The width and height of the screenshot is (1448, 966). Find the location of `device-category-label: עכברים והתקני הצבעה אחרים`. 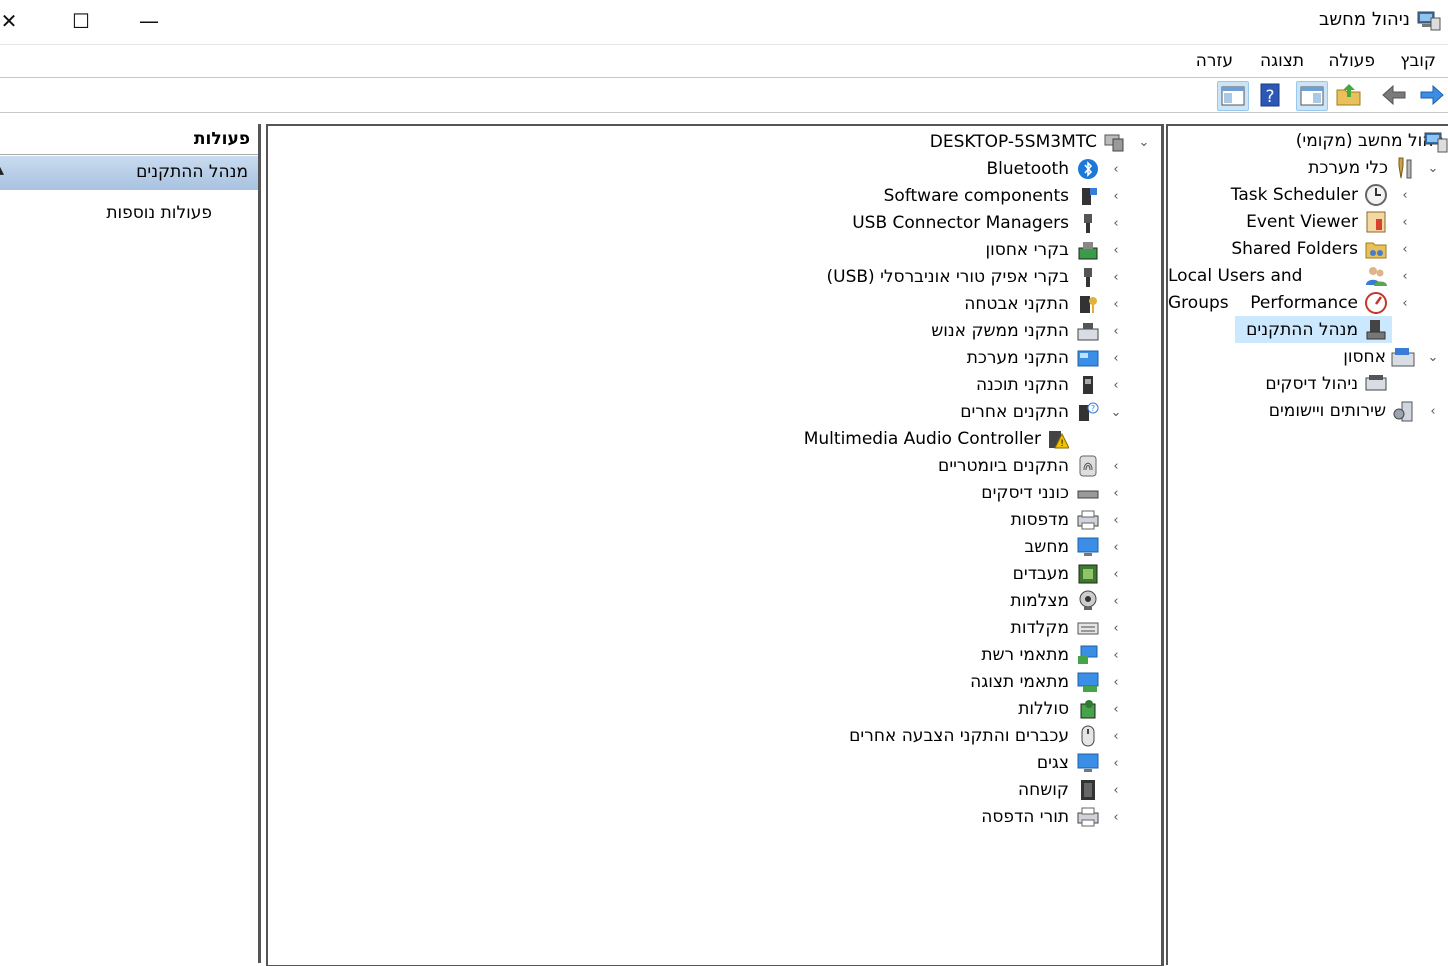

device-category-label: עכברים והתקני הצבעה אחרים is located at coordinates (959, 736).